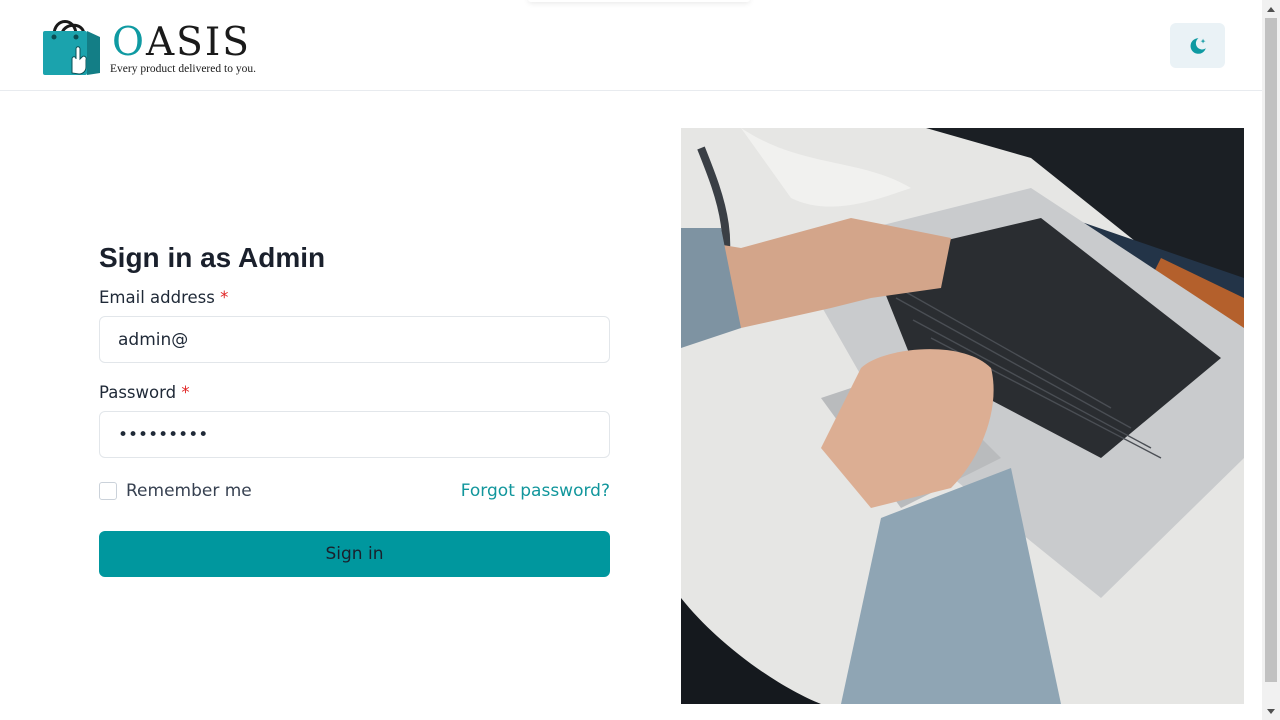 The width and height of the screenshot is (1280, 720). I want to click on theme-toggle-button, so click(1197, 45).